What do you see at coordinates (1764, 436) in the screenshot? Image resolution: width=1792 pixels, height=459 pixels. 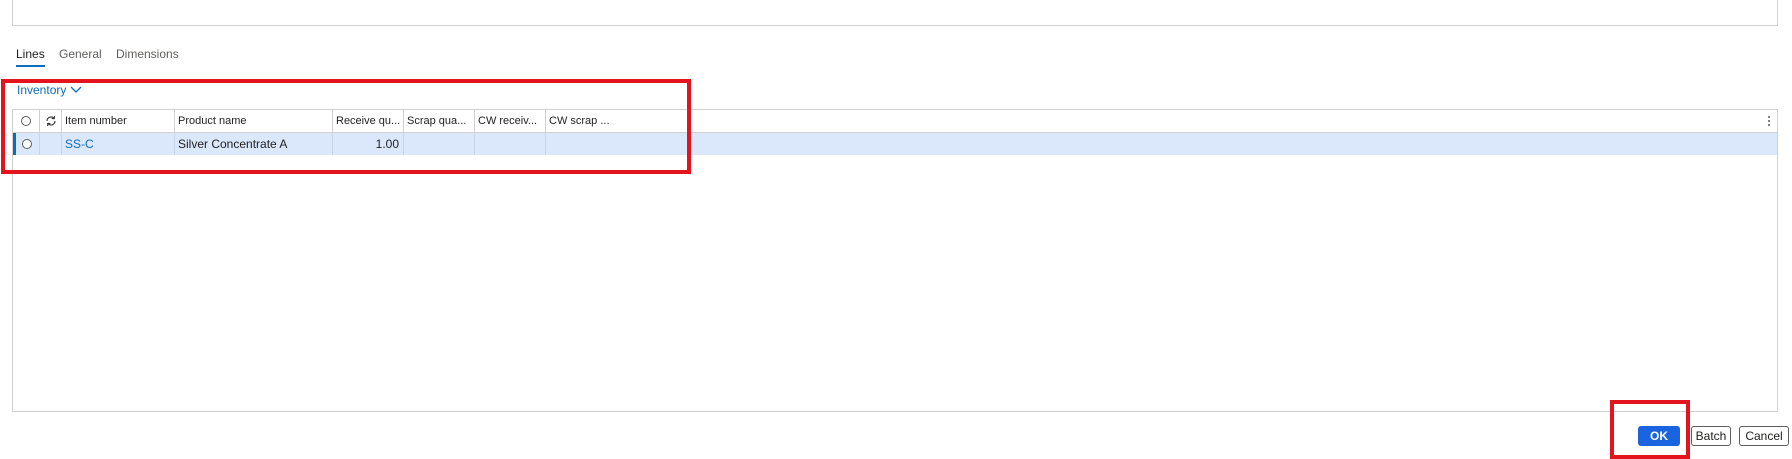 I see `cancel-button: Cancel` at bounding box center [1764, 436].